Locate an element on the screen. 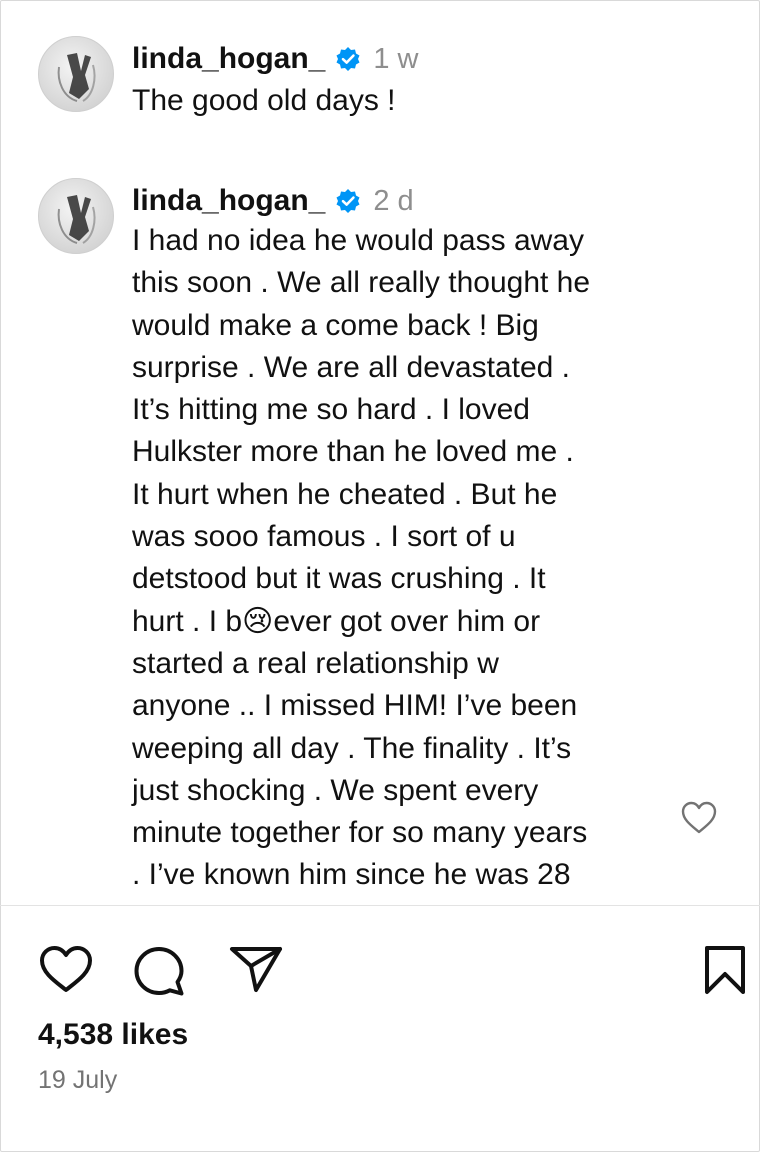 This screenshot has width=760, height=1152. heart-icon is located at coordinates (66, 970).